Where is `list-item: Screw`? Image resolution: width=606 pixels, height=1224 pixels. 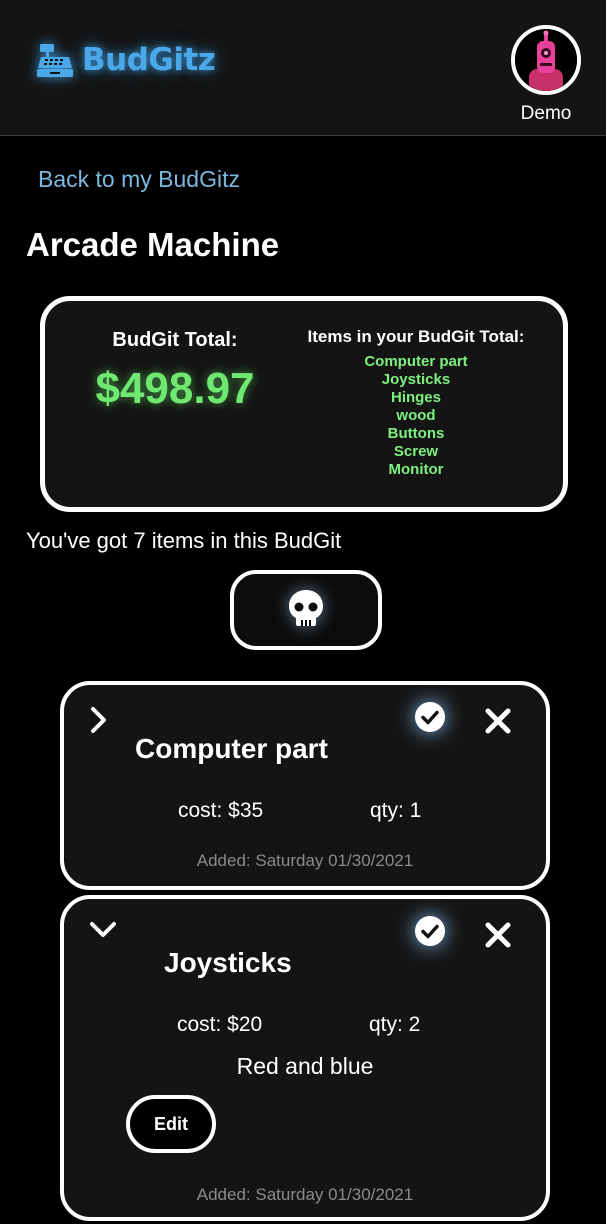 list-item: Screw is located at coordinates (416, 451).